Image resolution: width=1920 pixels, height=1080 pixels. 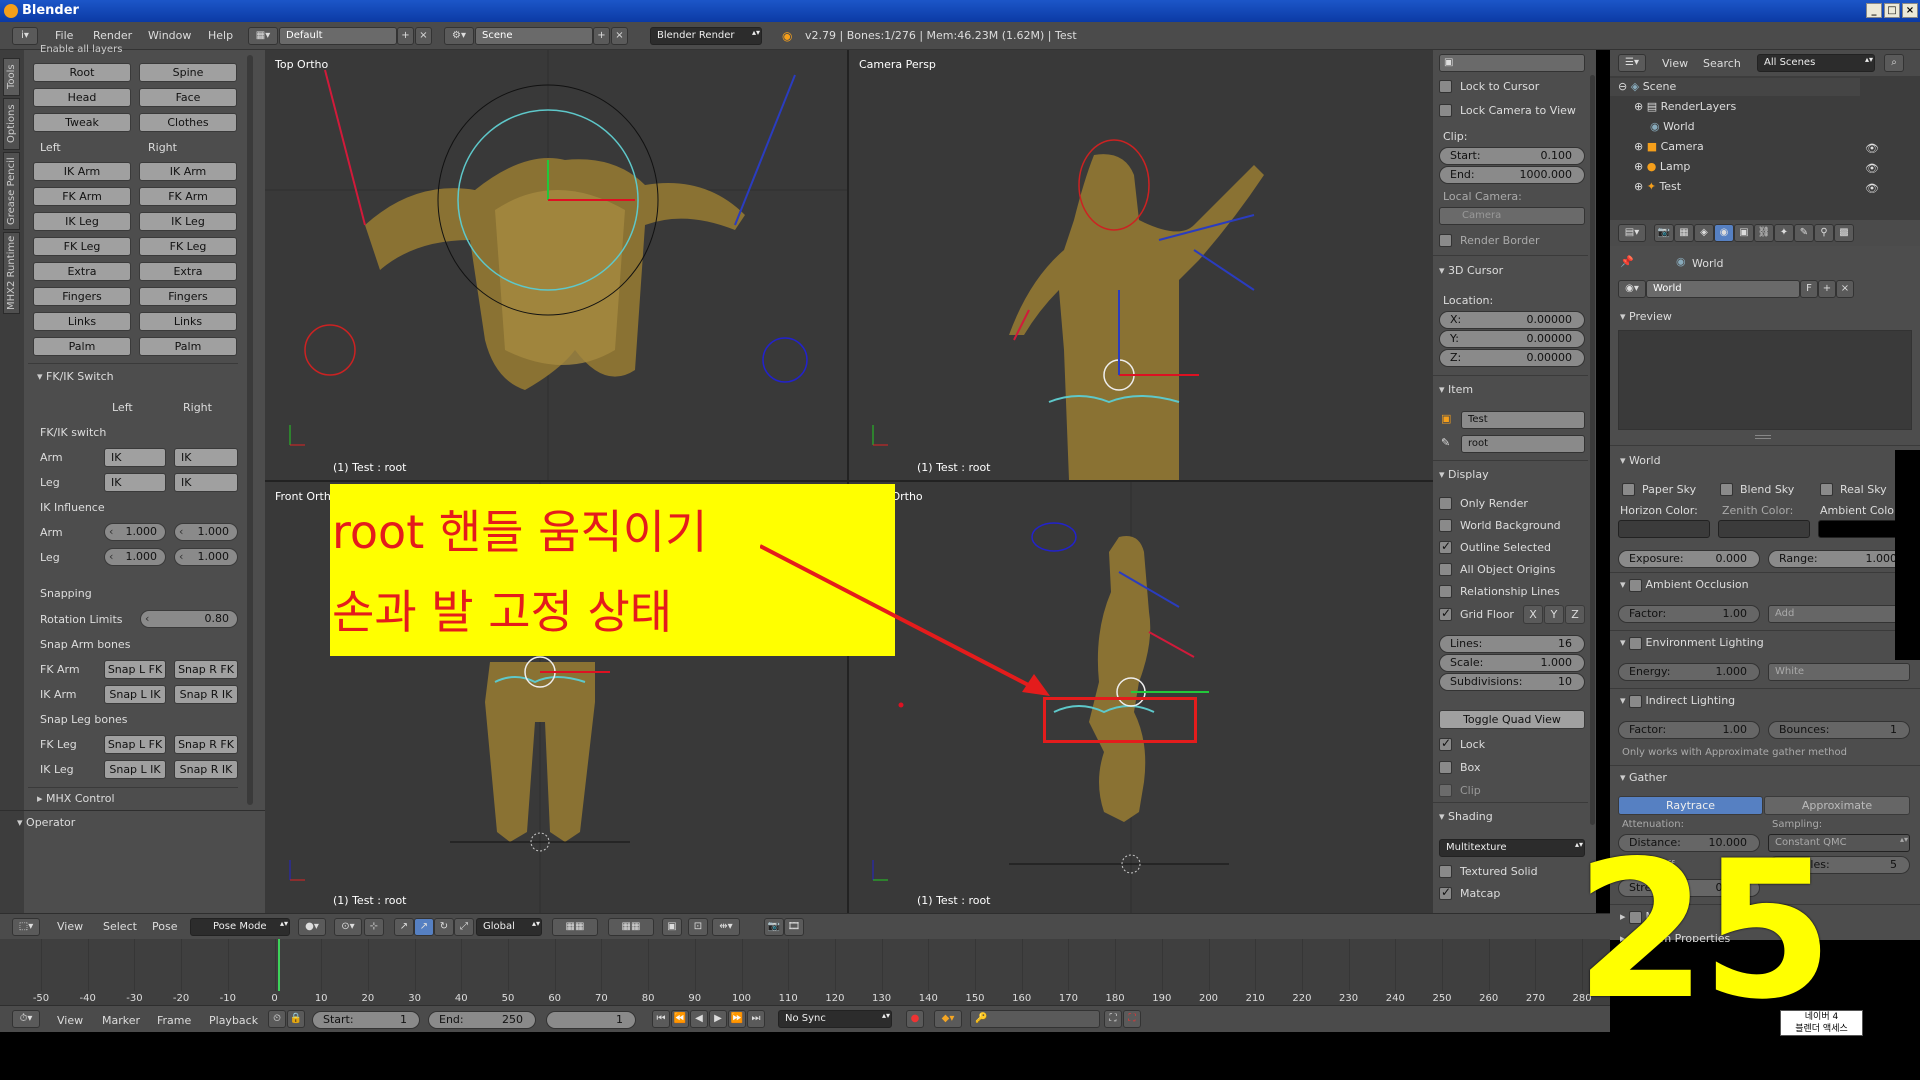 I want to click on render-border-checkbox, so click(x=1445, y=240).